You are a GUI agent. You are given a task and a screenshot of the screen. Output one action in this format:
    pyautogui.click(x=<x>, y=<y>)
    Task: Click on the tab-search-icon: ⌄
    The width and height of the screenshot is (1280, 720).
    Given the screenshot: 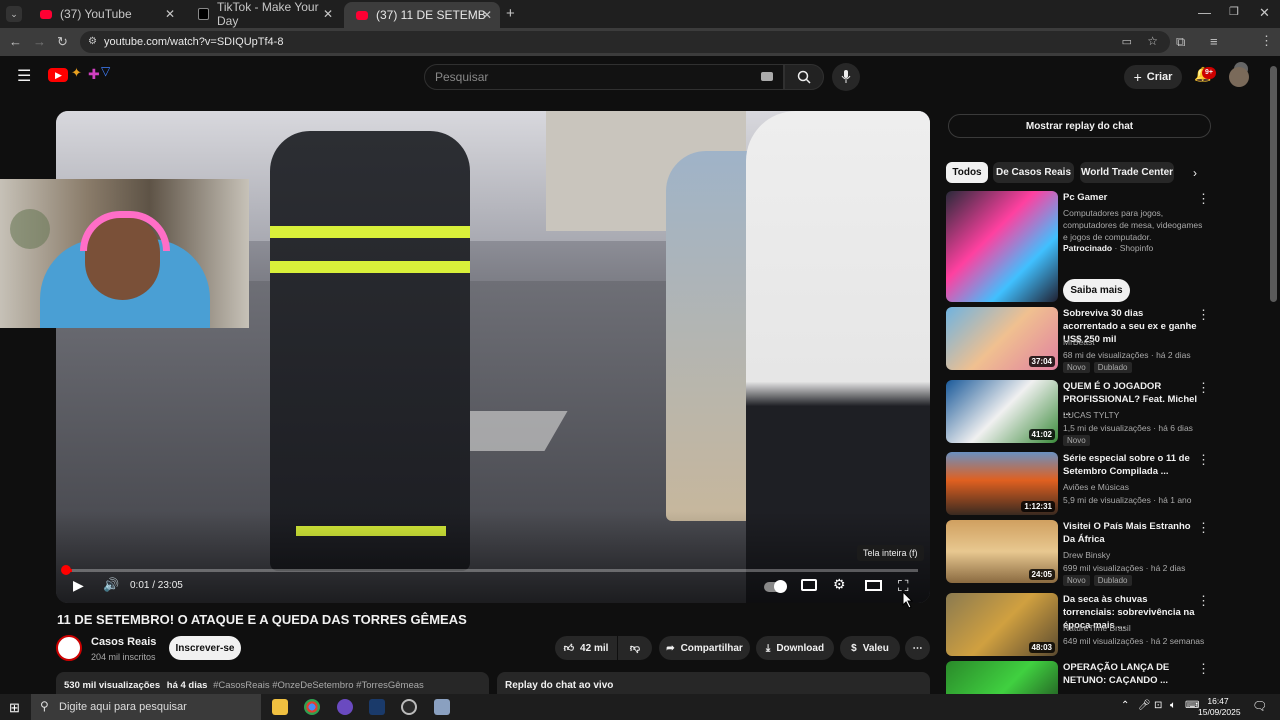 What is the action you would take?
    pyautogui.click(x=14, y=14)
    